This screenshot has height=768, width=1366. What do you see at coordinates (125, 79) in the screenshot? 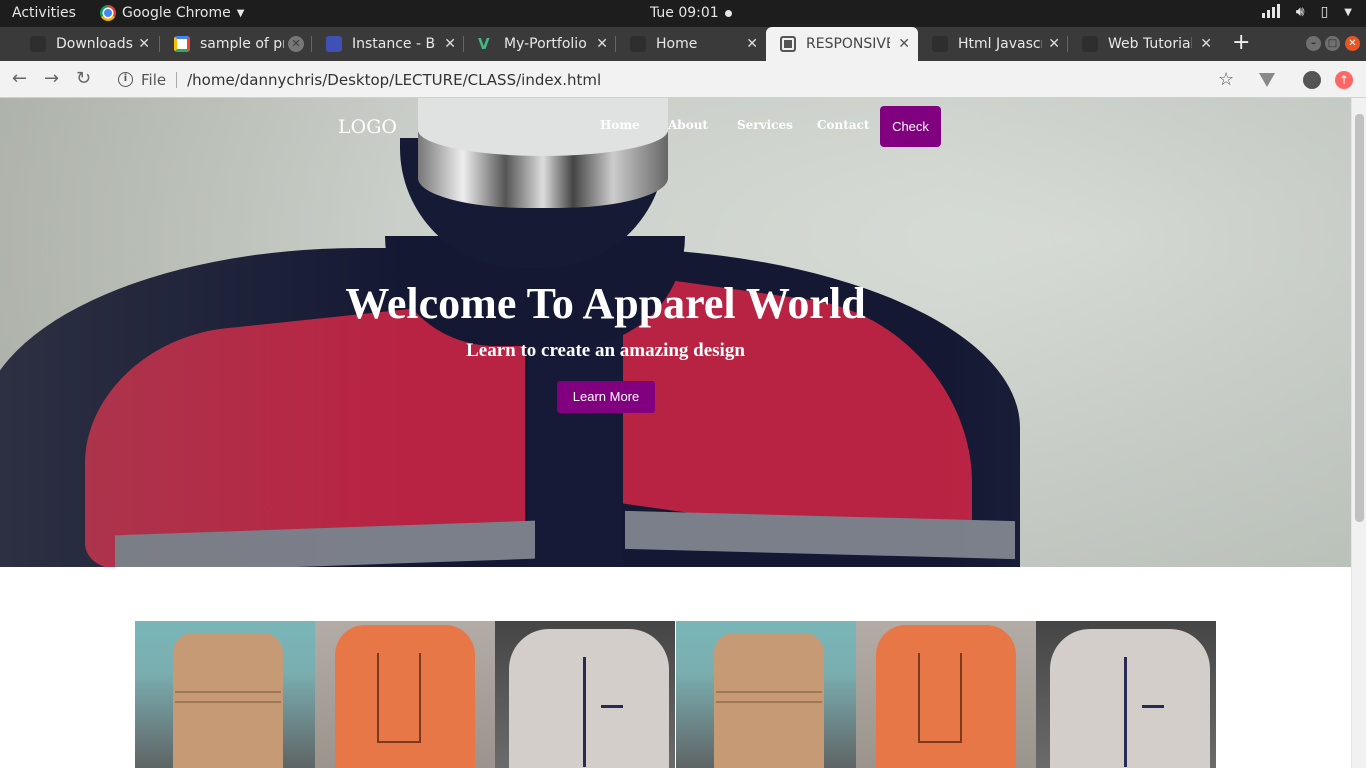
I see `info-icon: i` at bounding box center [125, 79].